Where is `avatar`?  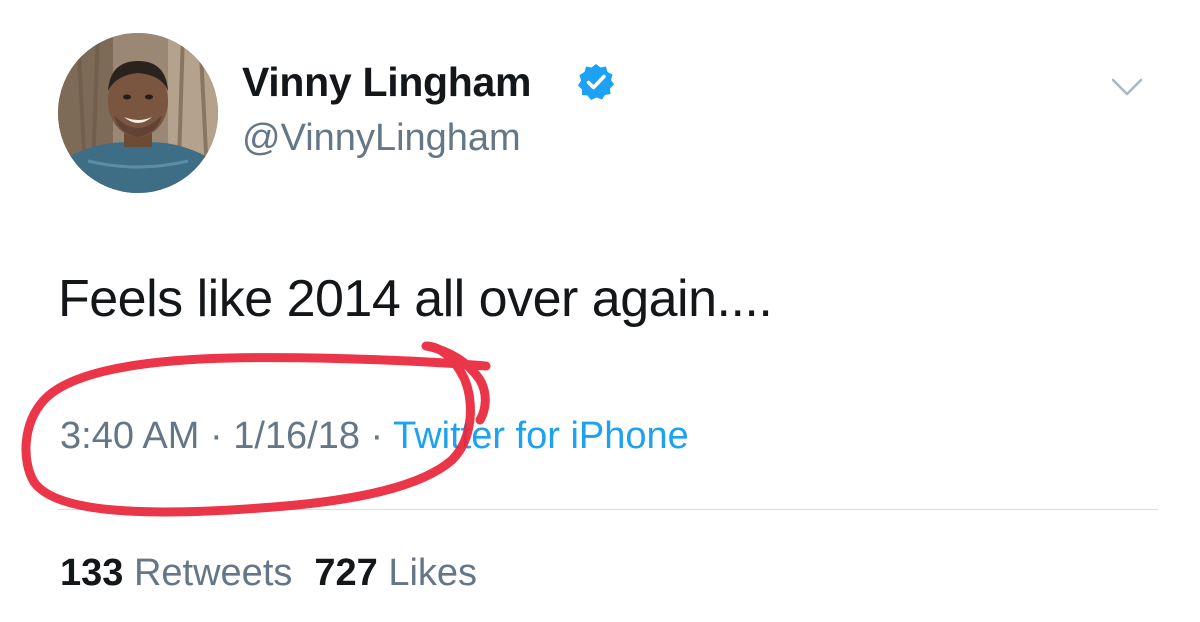 avatar is located at coordinates (138, 113).